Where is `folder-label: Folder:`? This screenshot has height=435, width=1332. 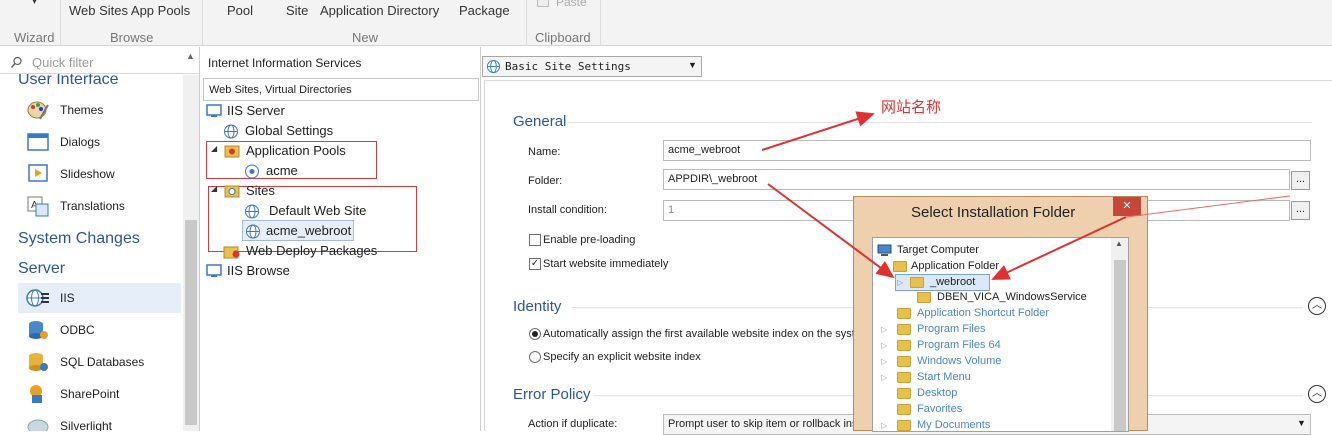
folder-label: Folder: is located at coordinates (545, 181).